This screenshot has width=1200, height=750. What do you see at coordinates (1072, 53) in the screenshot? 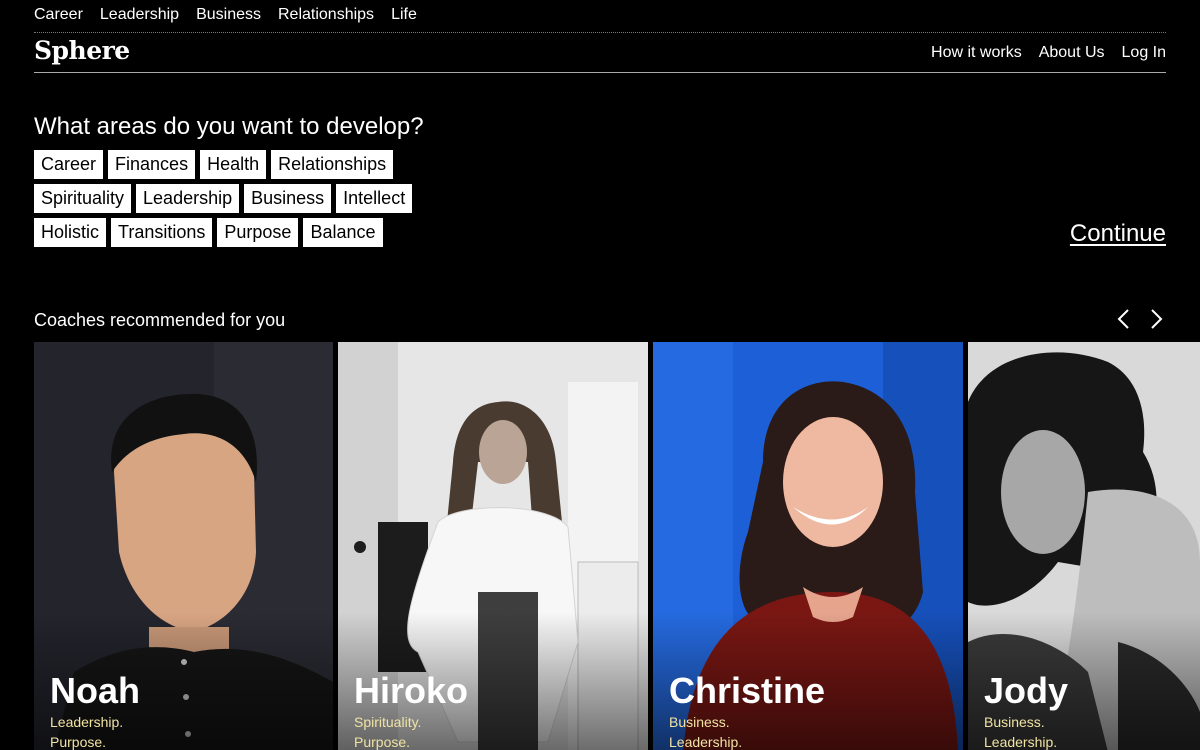
I see `nav-about-us: About Us` at bounding box center [1072, 53].